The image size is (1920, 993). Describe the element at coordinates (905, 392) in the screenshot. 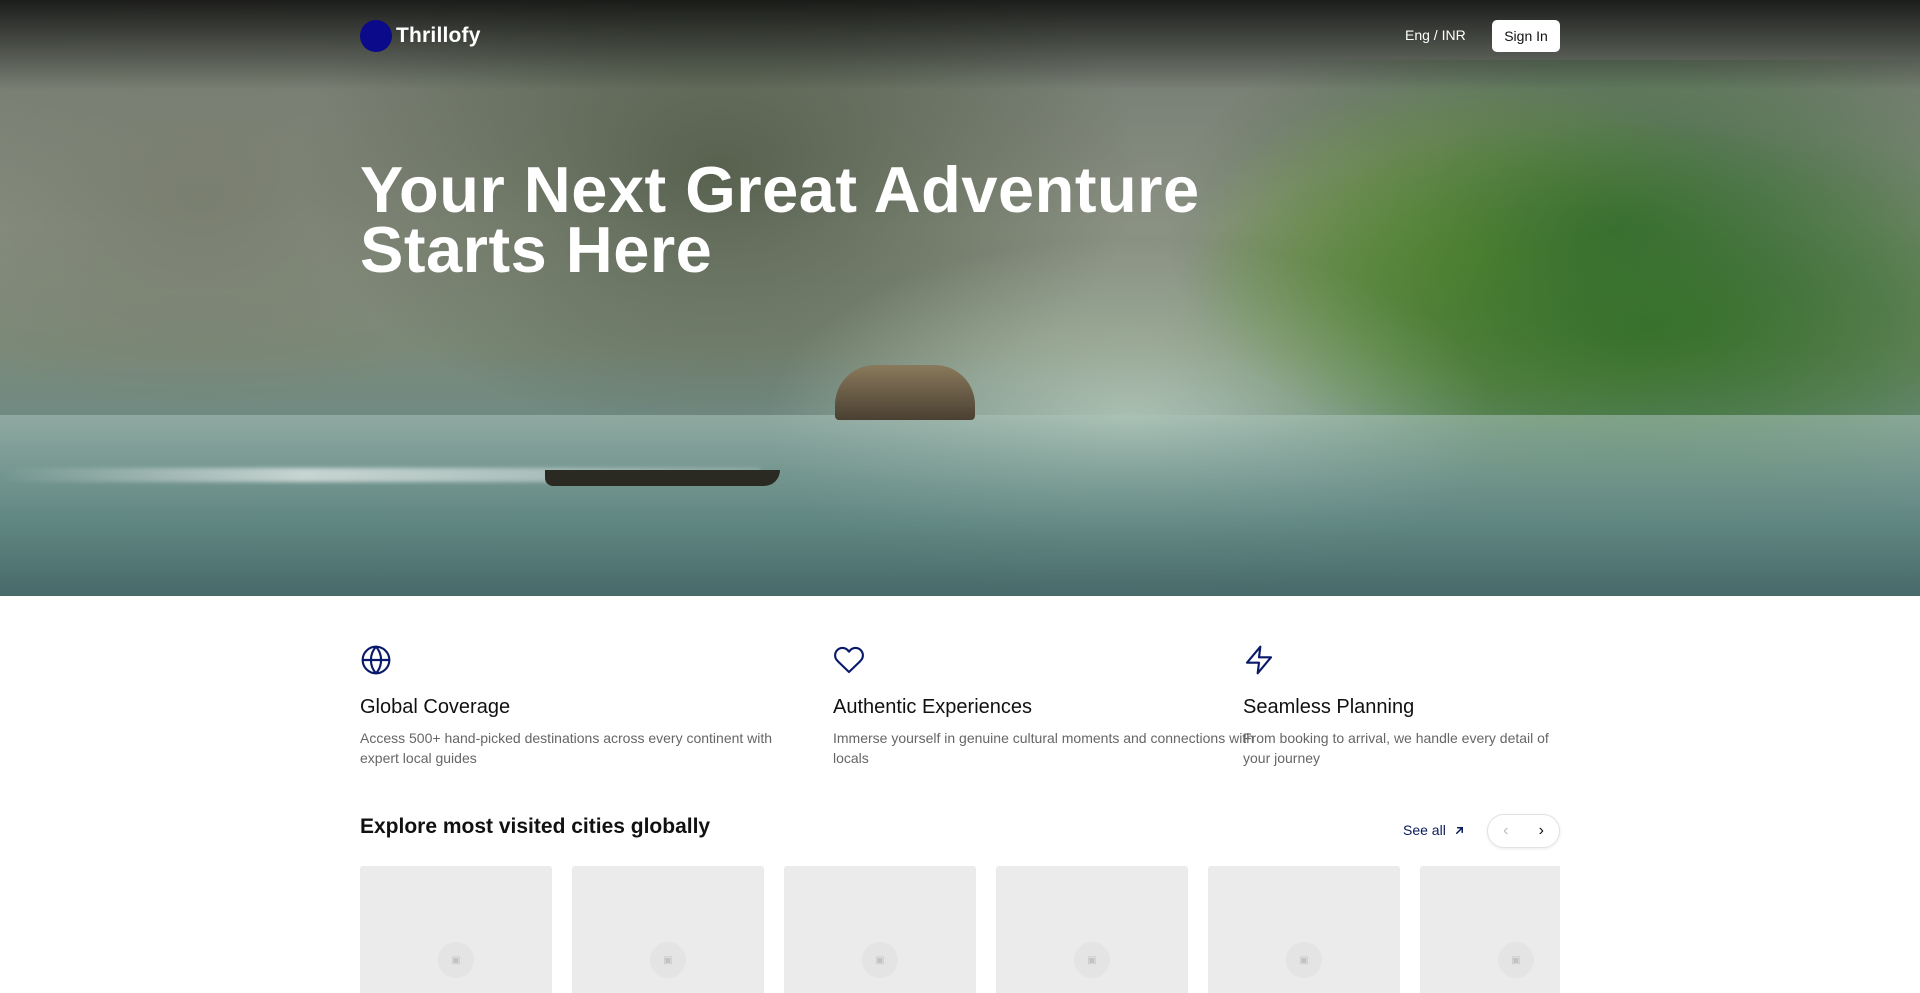

I see `hero-hut` at that location.